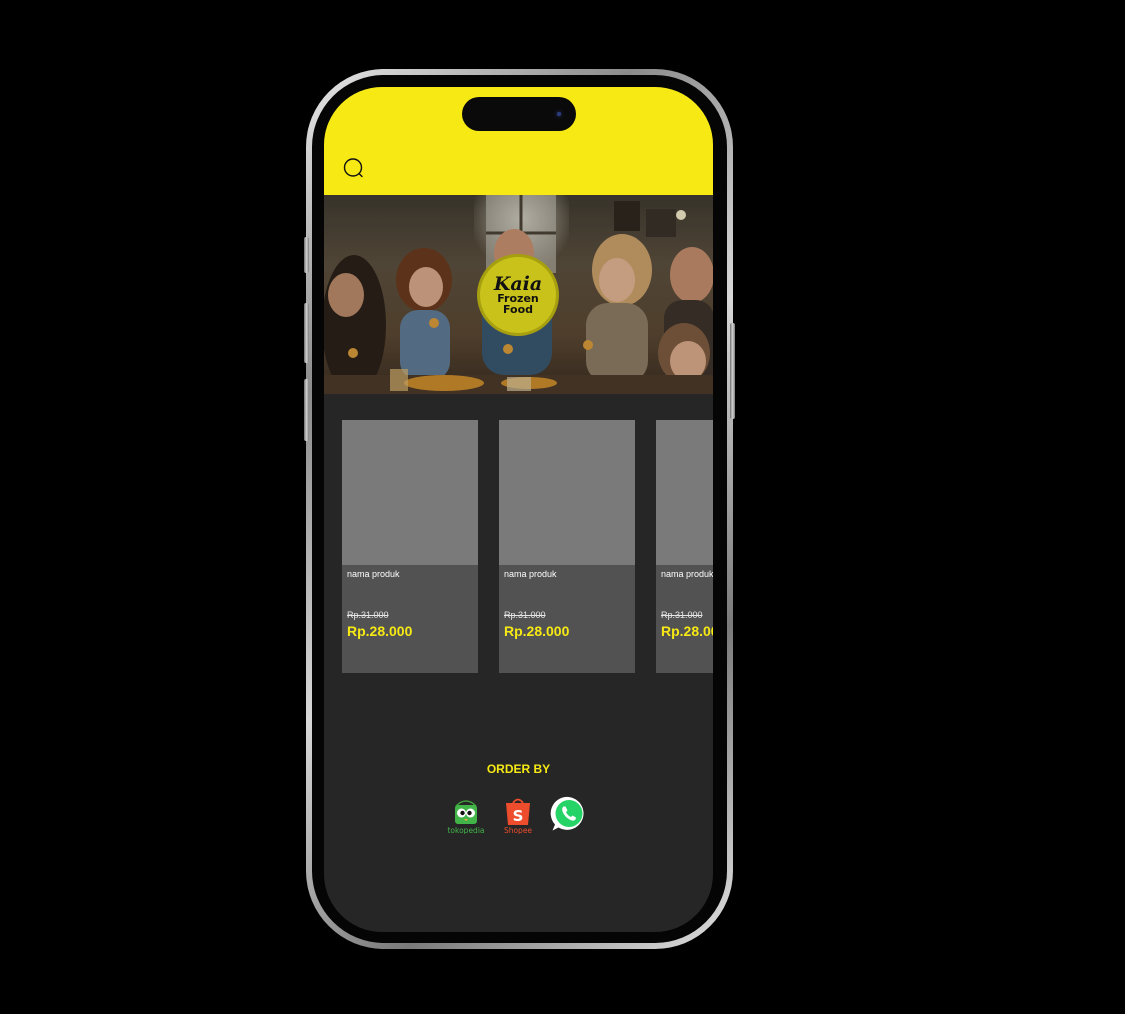 The height and width of the screenshot is (1014, 1125). Describe the element at coordinates (518, 830) in the screenshot. I see `shopee-label: Shopee` at that location.